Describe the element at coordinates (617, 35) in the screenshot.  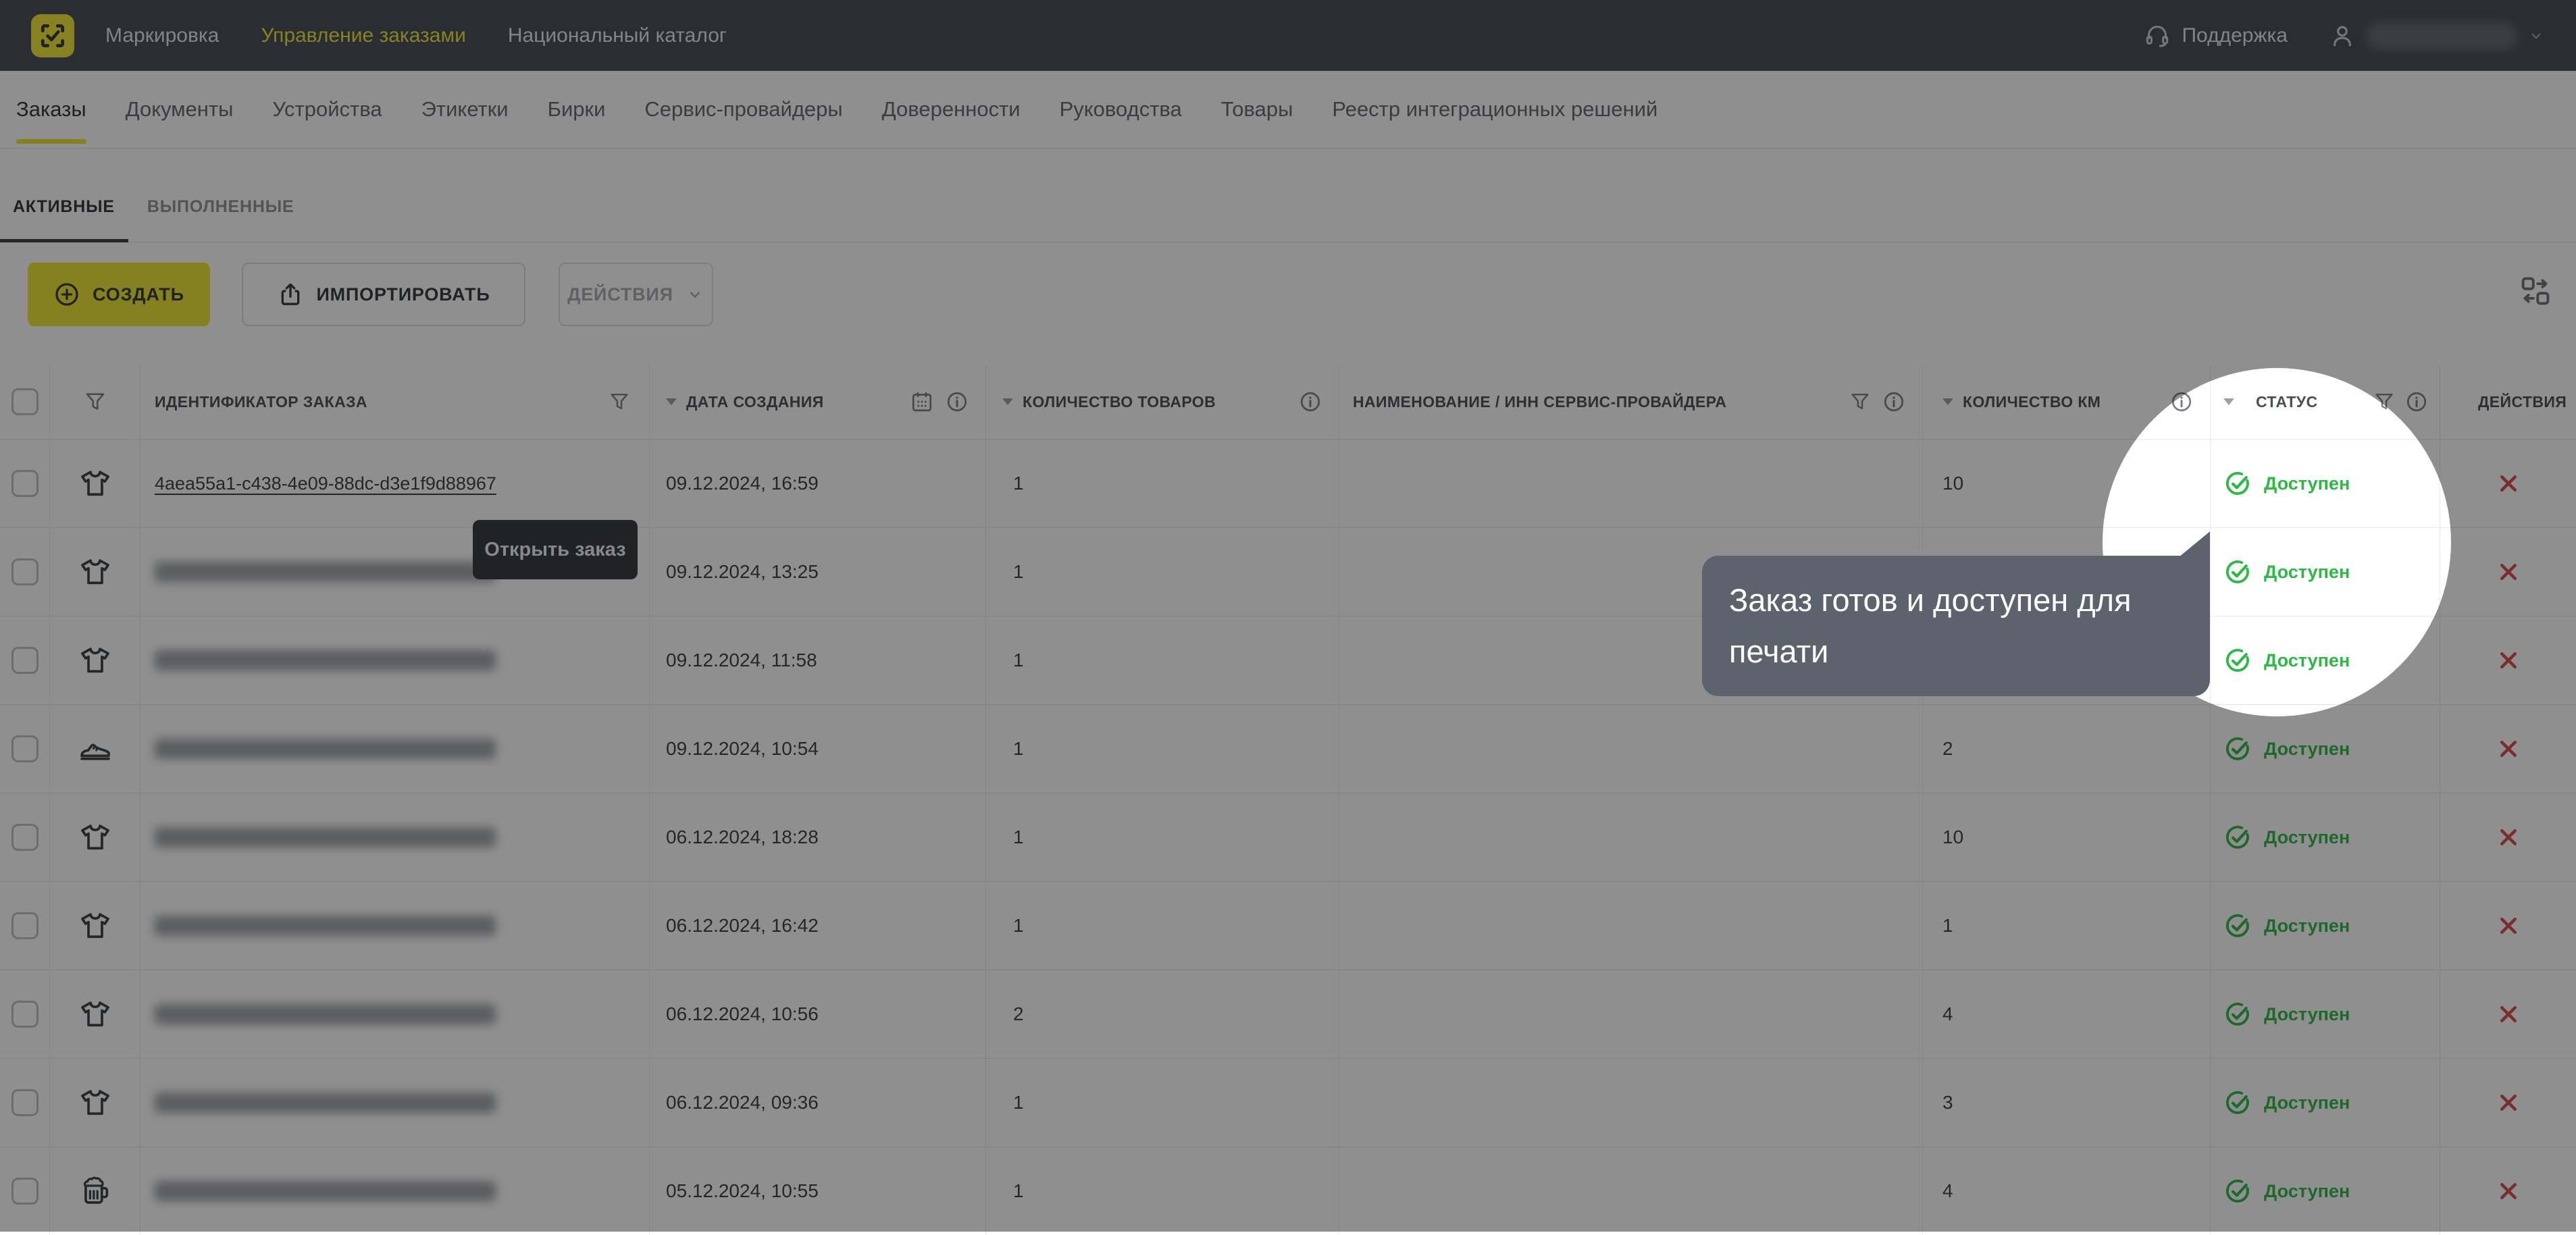
I see `nav-national-catalog: Национальный каталог` at that location.